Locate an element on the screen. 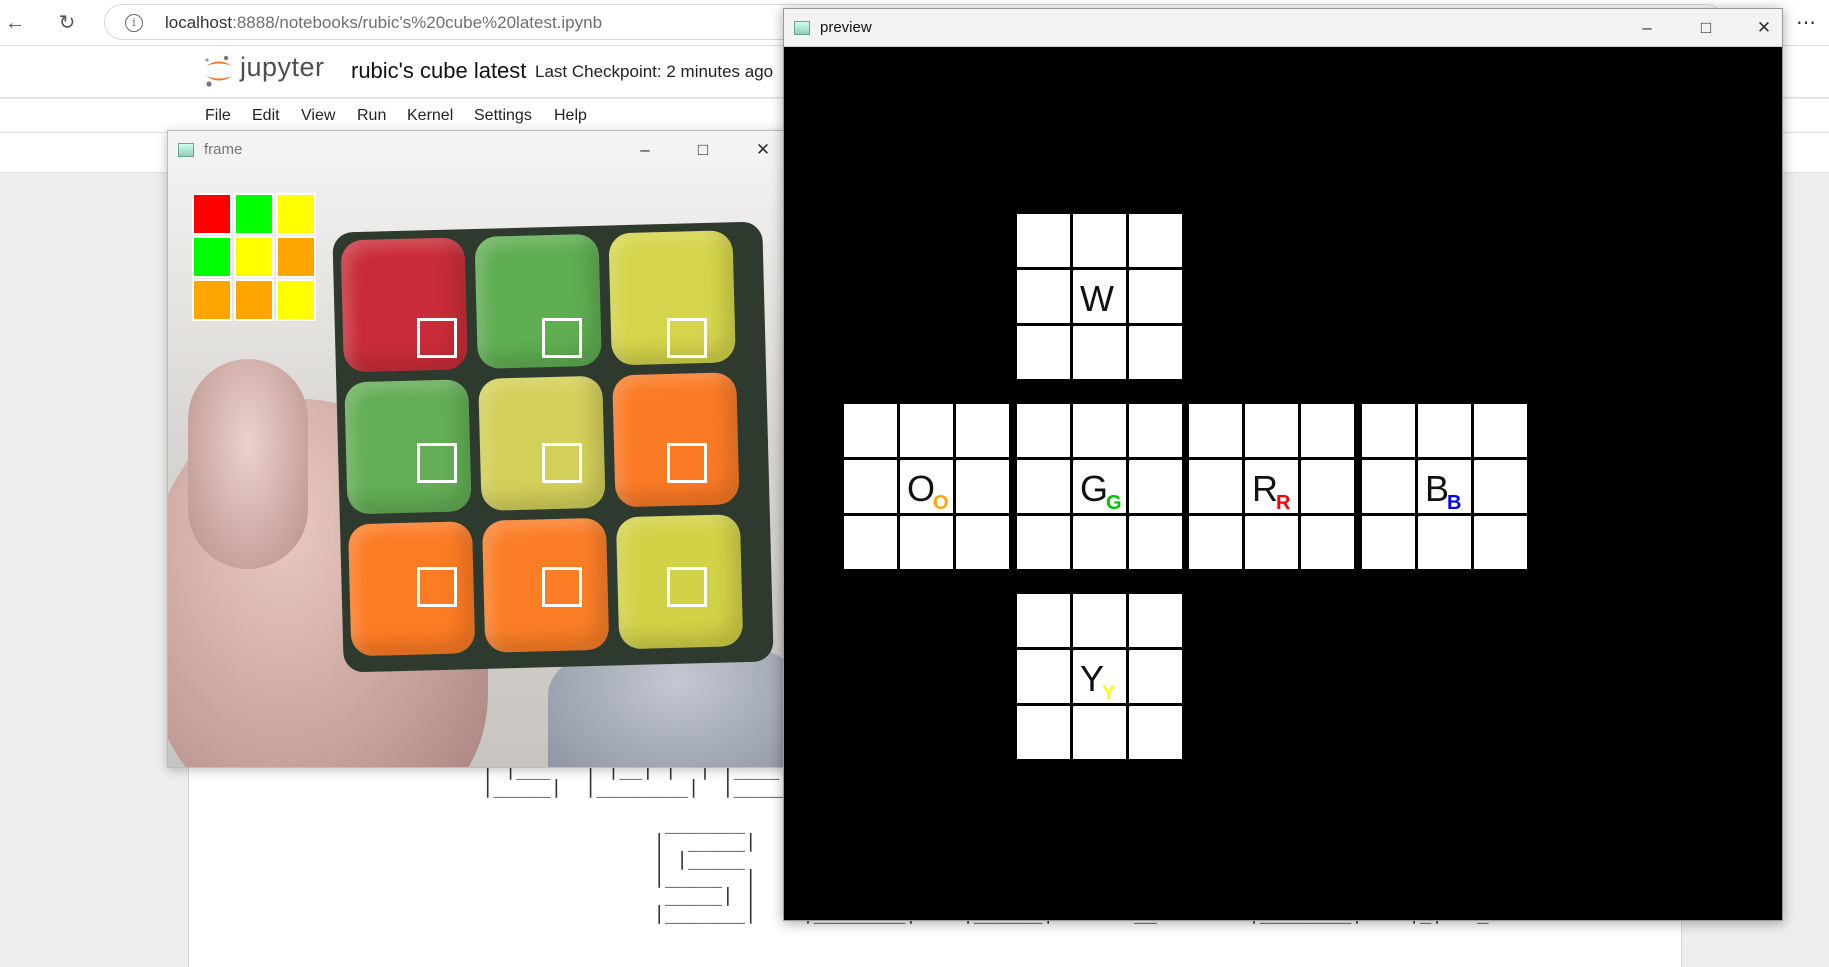  detected-color-grid is located at coordinates (254, 257).